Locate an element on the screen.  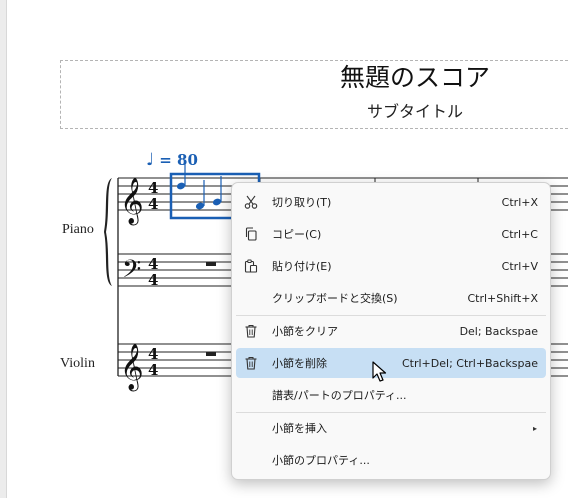
menu-item-insert-measure: 小節を挿入 ▸ is located at coordinates (391, 428).